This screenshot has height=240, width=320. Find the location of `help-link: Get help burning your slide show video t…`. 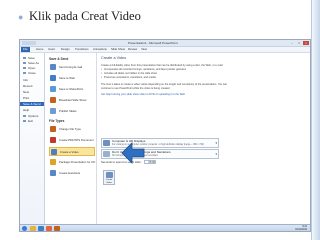

help-link: Get help burning your slide show video t… is located at coordinates (143, 94).